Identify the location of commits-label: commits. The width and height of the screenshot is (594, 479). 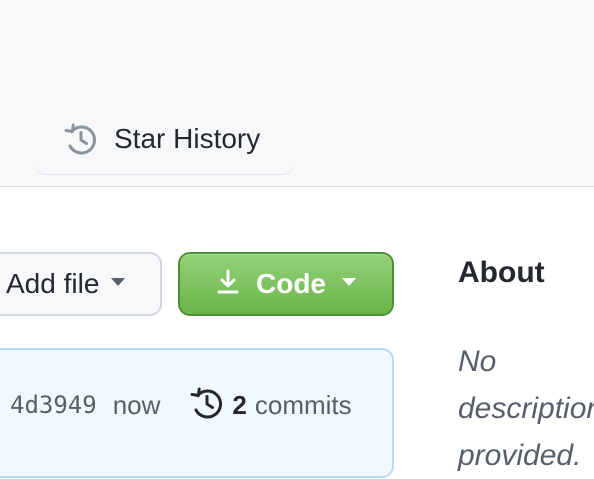
(303, 405).